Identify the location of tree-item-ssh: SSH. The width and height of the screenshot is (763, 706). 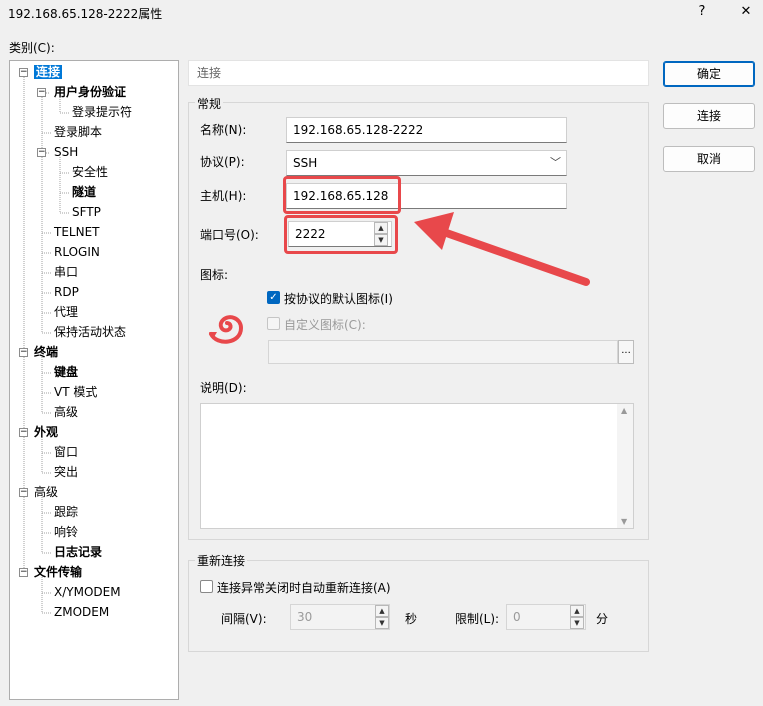
(66, 152).